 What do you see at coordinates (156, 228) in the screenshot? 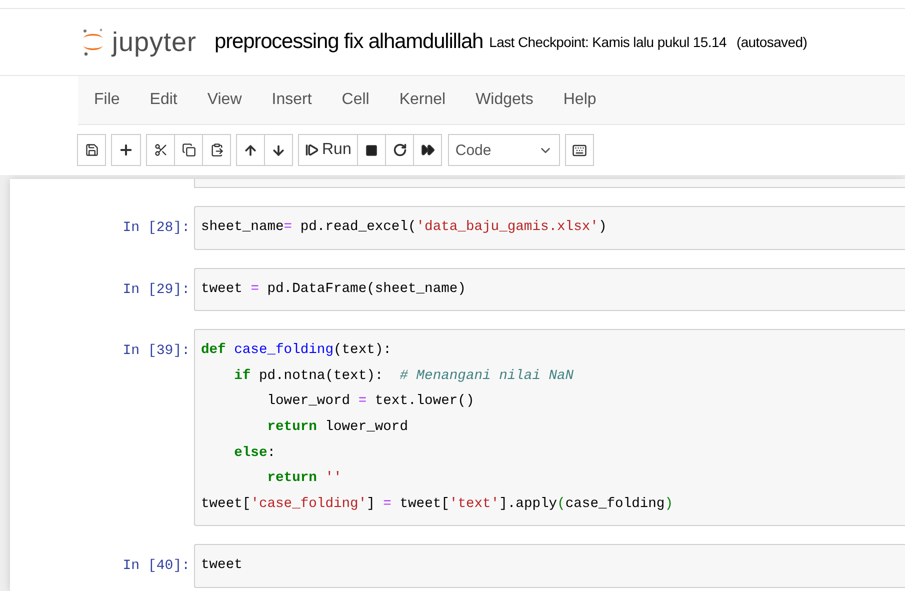
I see `cell-prompt: In [28]:` at bounding box center [156, 228].